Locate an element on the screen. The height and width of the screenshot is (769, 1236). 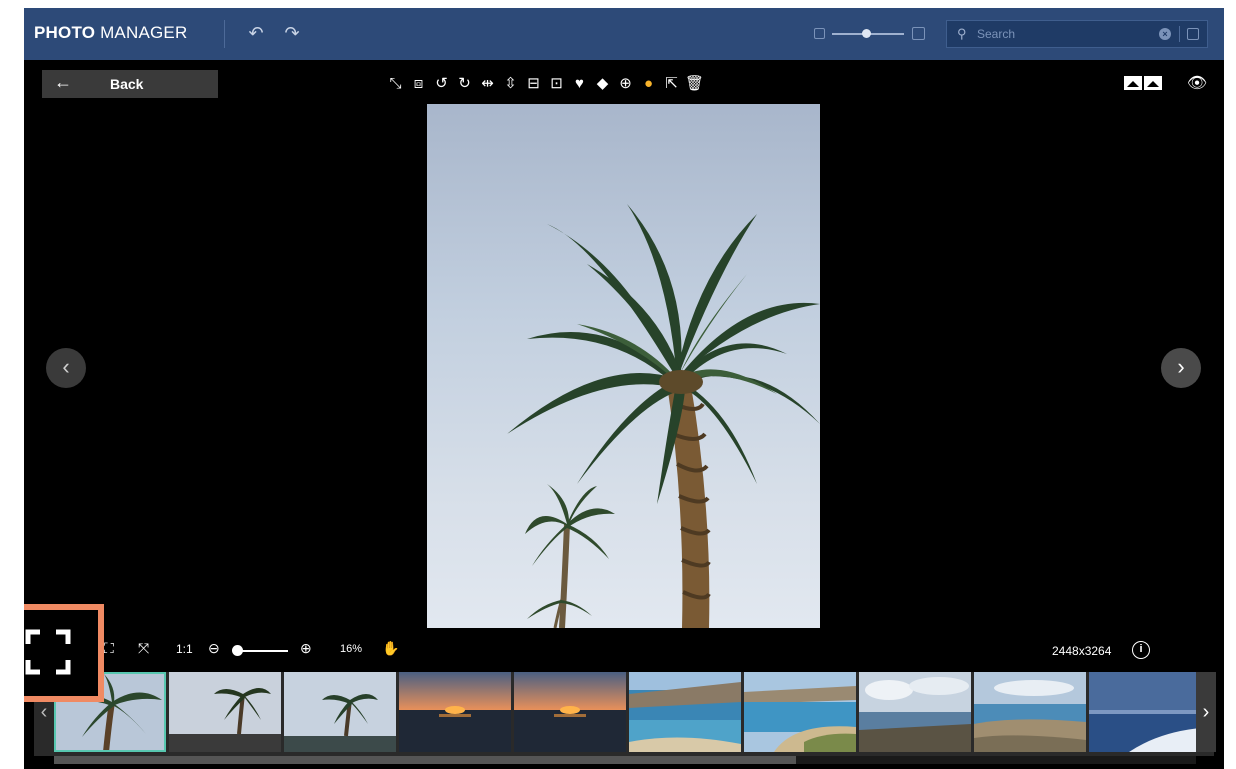
rotate-left-icon: ↺ is located at coordinates (441, 84).